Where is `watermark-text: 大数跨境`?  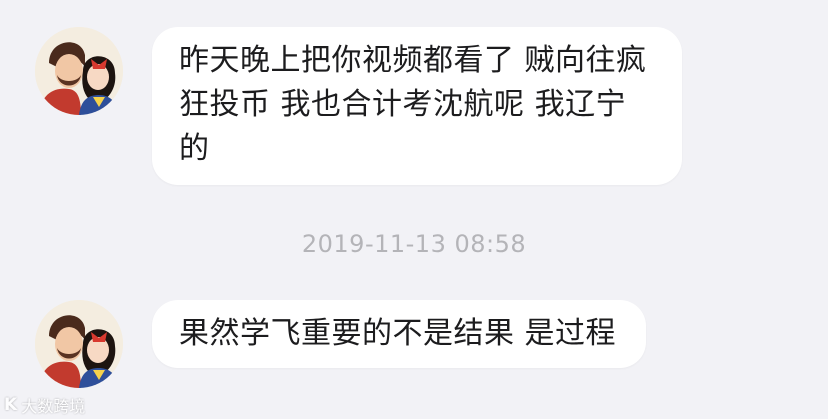 watermark-text: 大数跨境 is located at coordinates (53, 406).